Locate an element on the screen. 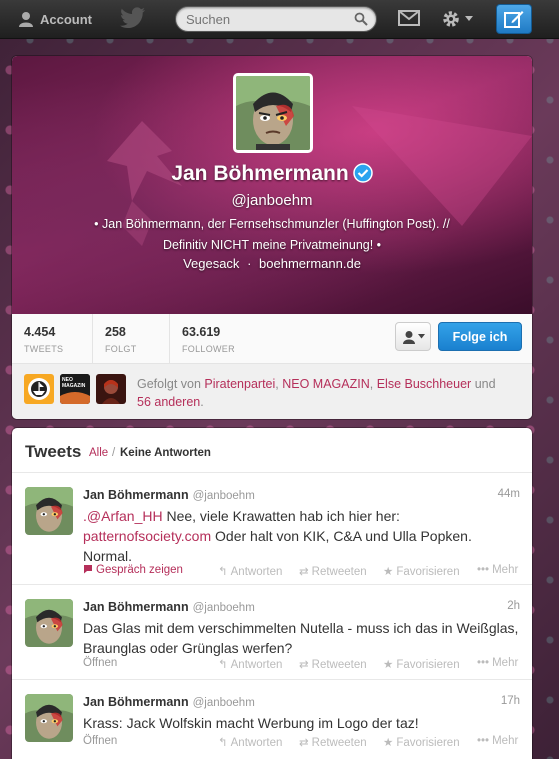 This screenshot has width=559, height=759. settings-menu is located at coordinates (456, 19).